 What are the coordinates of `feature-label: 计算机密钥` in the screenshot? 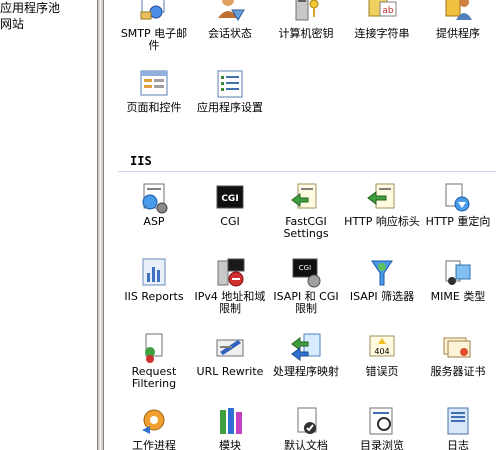 It's located at (306, 33).